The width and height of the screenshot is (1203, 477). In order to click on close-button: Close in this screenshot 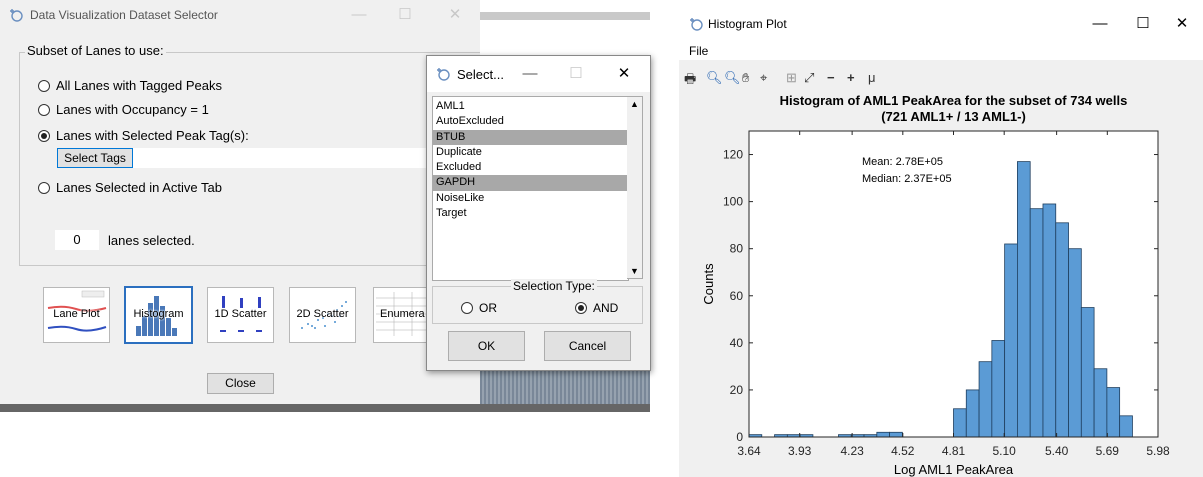, I will do `click(240, 383)`.